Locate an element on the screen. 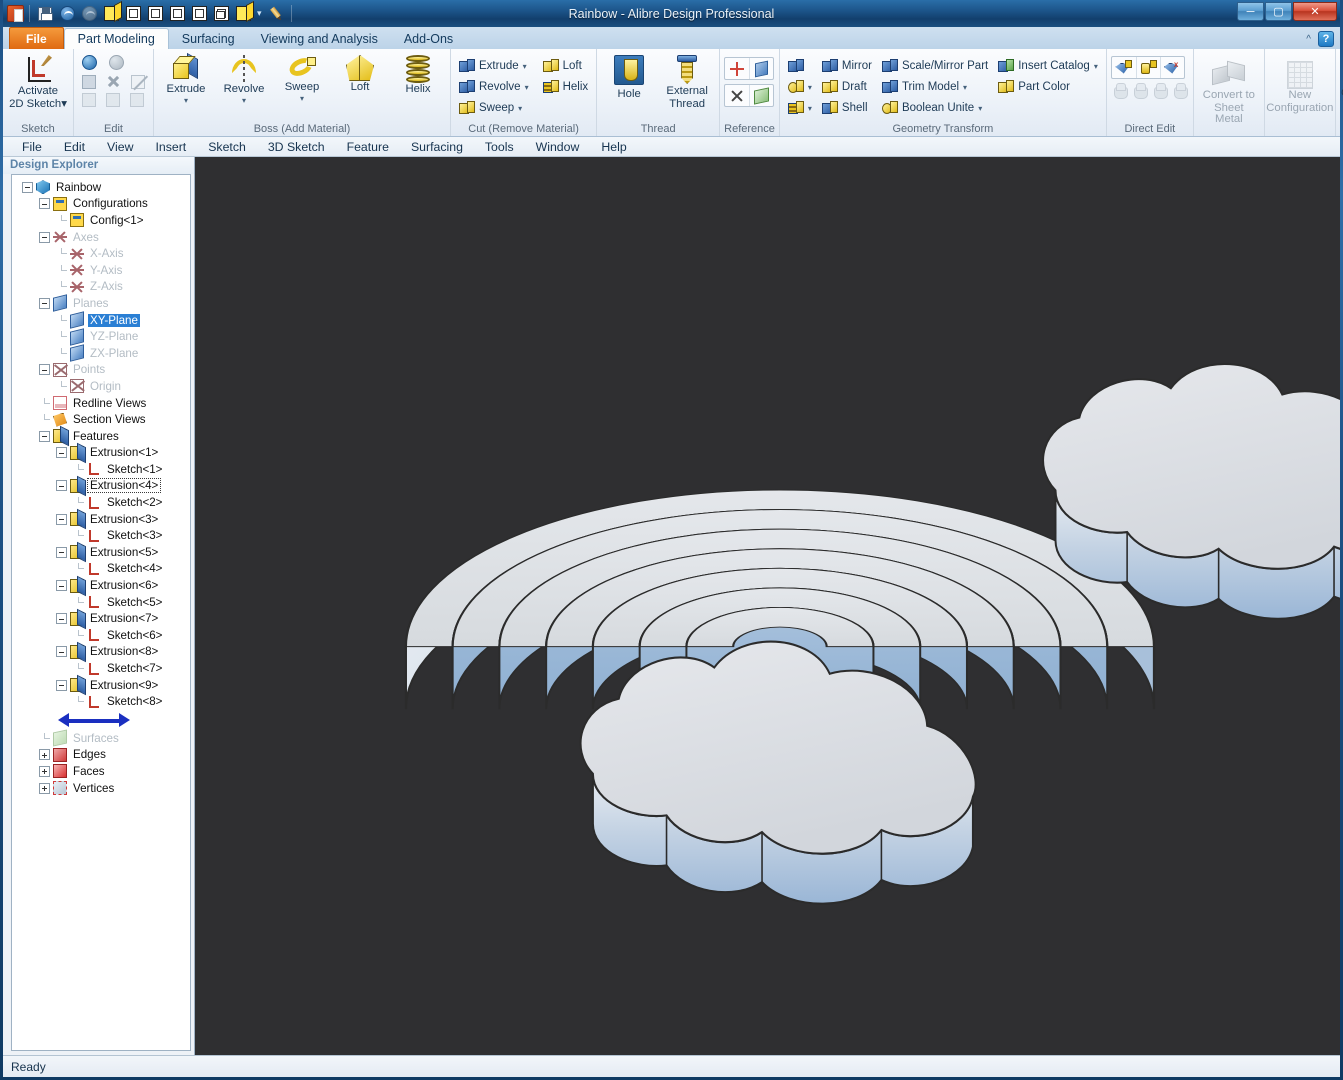 This screenshot has width=1343, height=1080. tree-node-y-axis: Y-Axis is located at coordinates (101, 270).